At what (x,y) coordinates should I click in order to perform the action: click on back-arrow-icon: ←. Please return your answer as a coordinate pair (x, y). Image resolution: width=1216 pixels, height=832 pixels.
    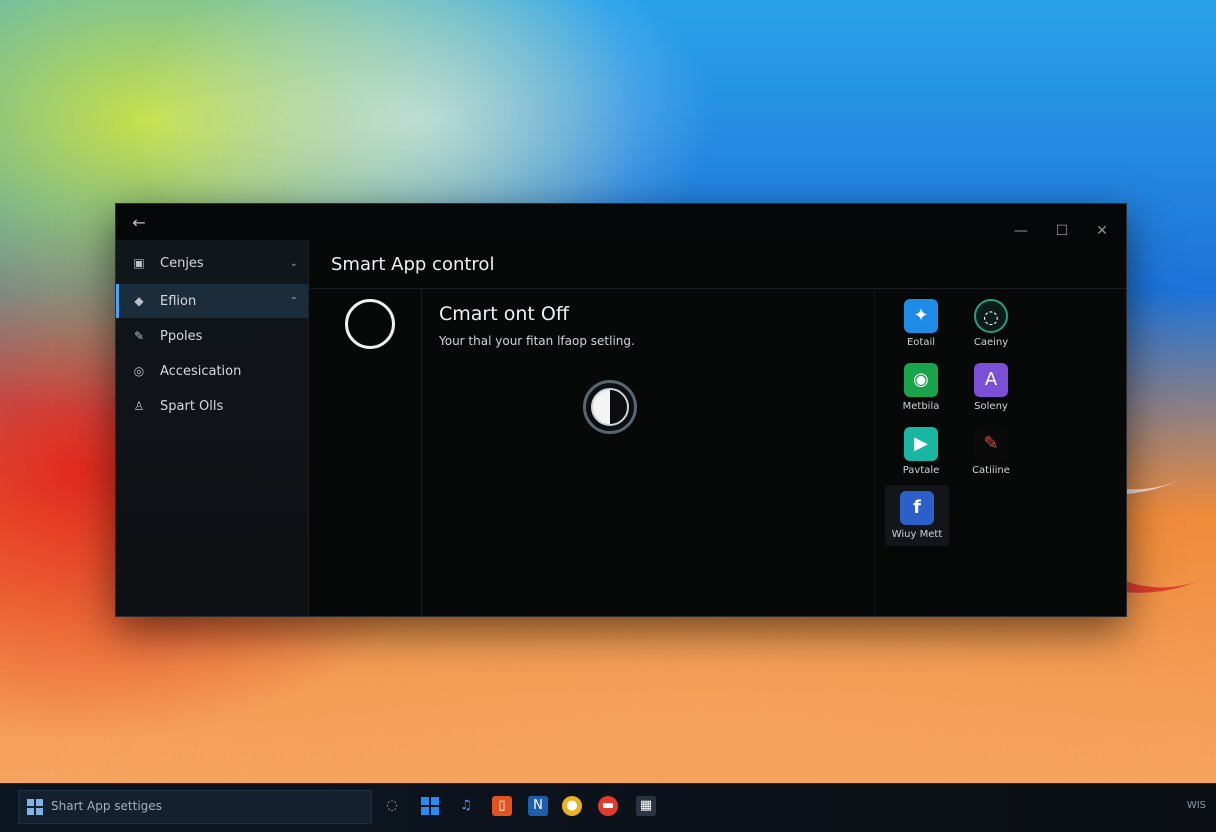
    Looking at the image, I should click on (139, 223).